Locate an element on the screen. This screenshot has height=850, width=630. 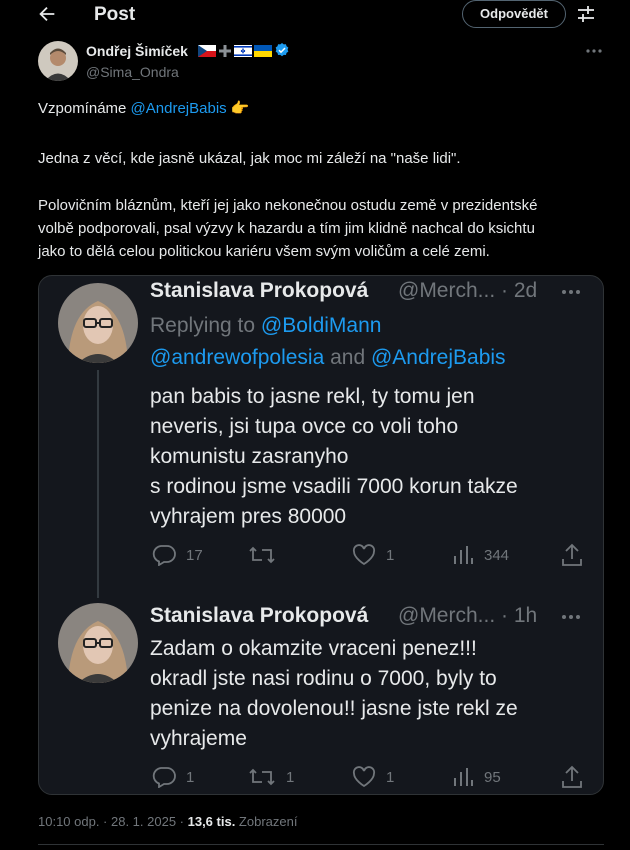
replying-and: and is located at coordinates (347, 357).